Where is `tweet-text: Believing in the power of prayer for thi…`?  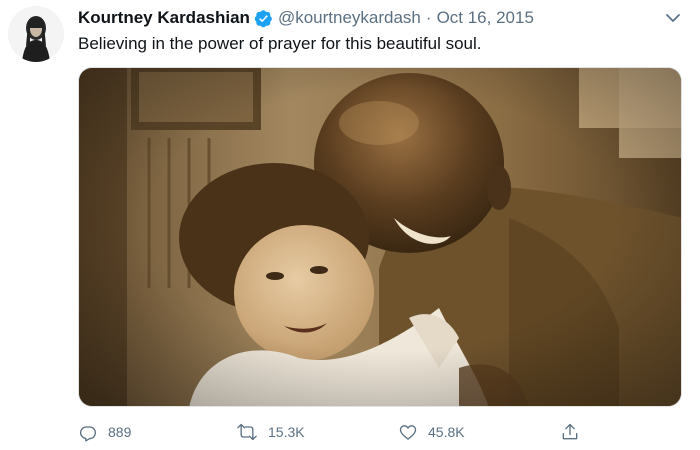
tweet-text: Believing in the power of prayer for thi… is located at coordinates (280, 43).